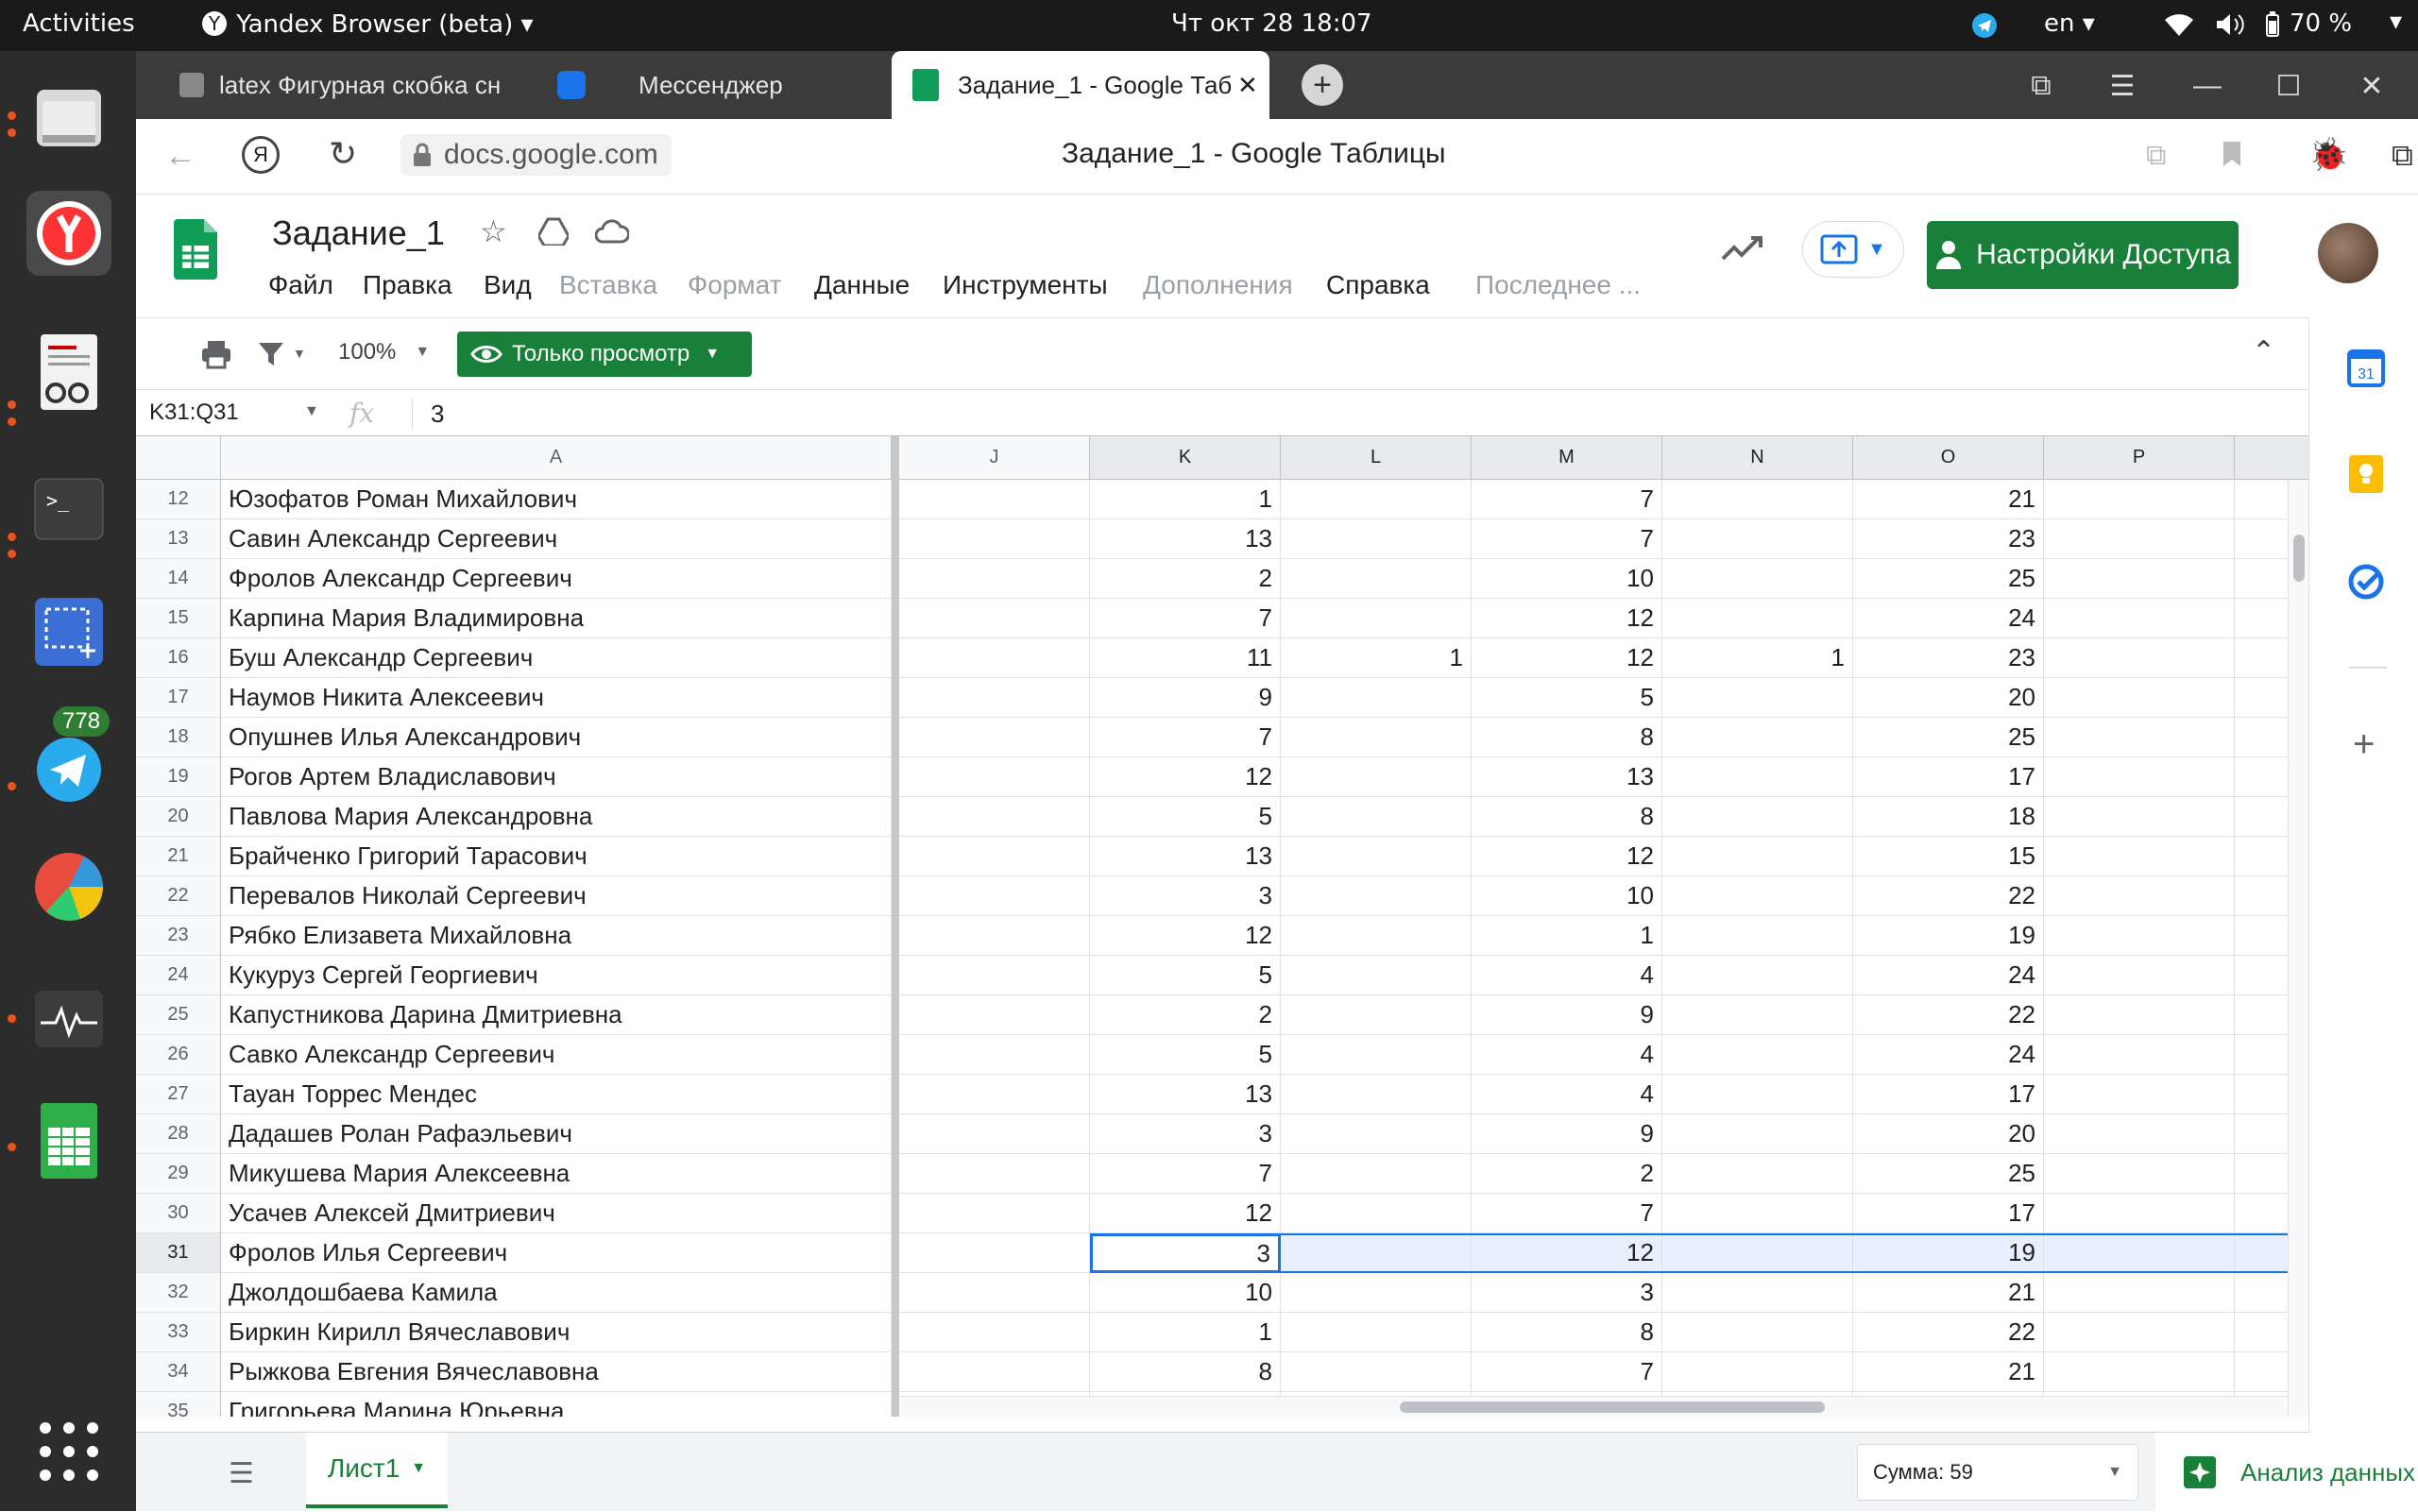 This screenshot has width=2418, height=1512. I want to click on cell-o: 21, so click(1948, 1293).